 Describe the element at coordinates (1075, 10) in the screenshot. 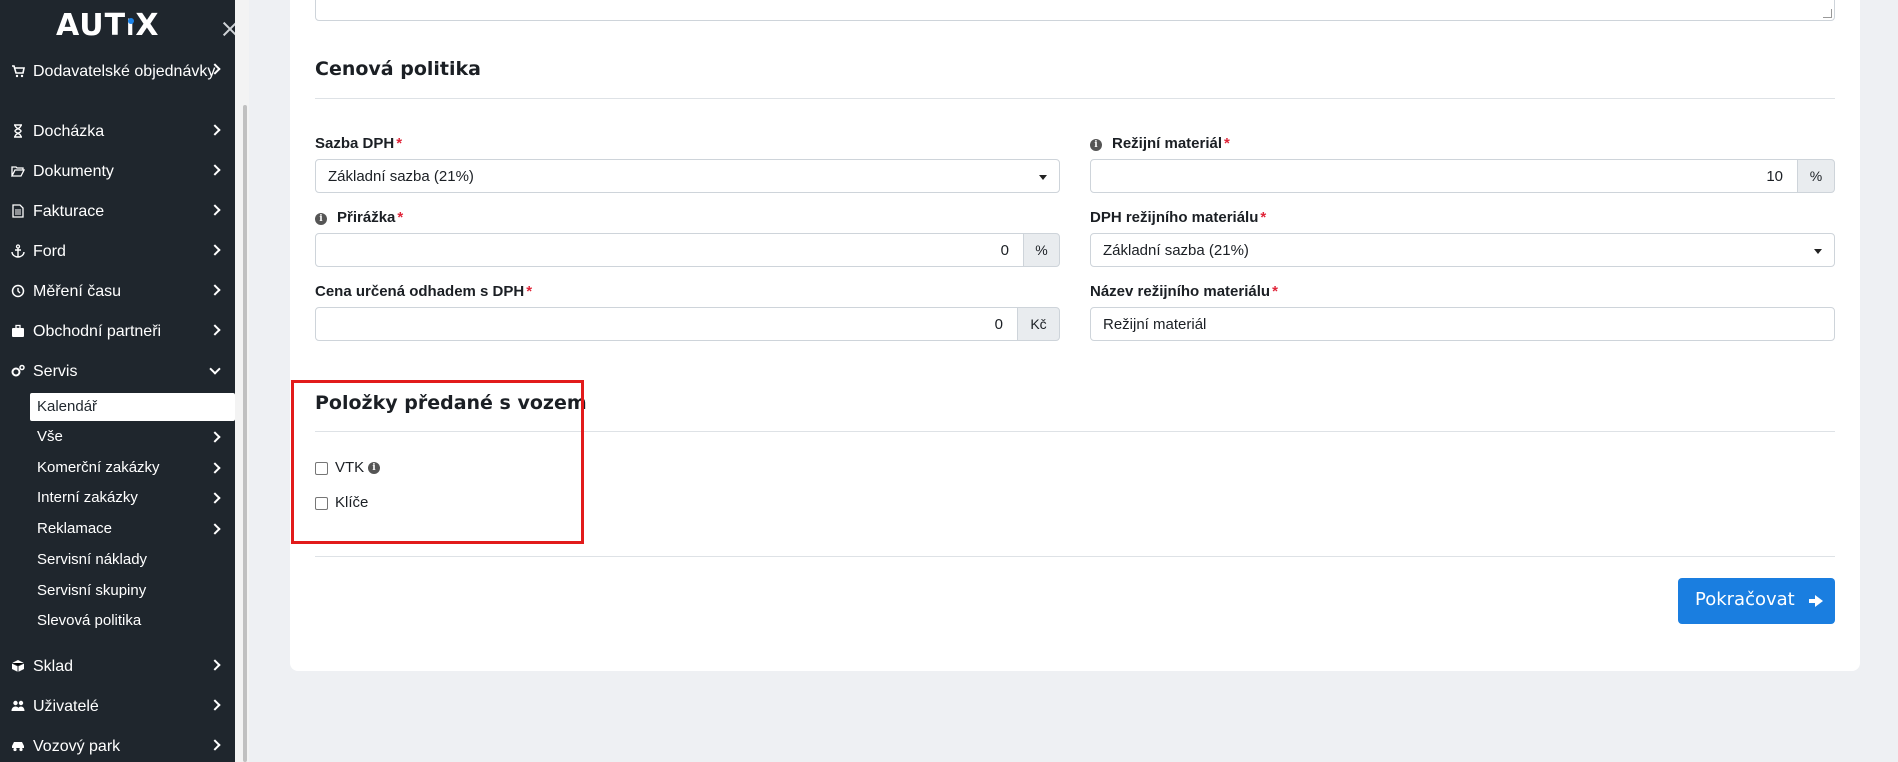

I see `notes-textarea` at that location.